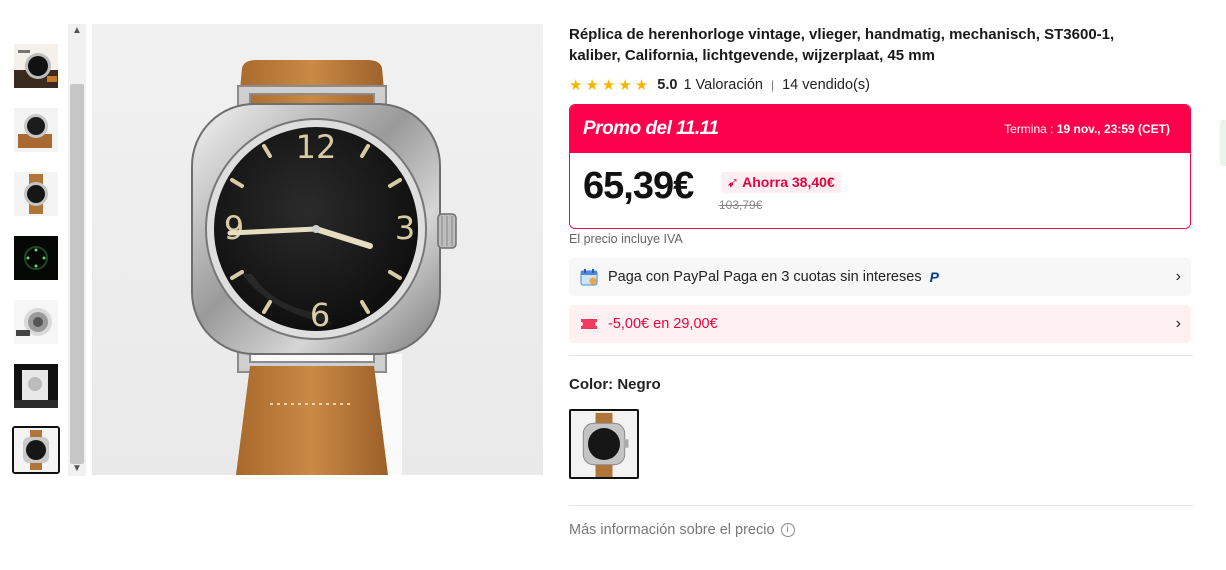 The image size is (1226, 570). I want to click on rating-count-link: 1 Valoración, so click(723, 85).